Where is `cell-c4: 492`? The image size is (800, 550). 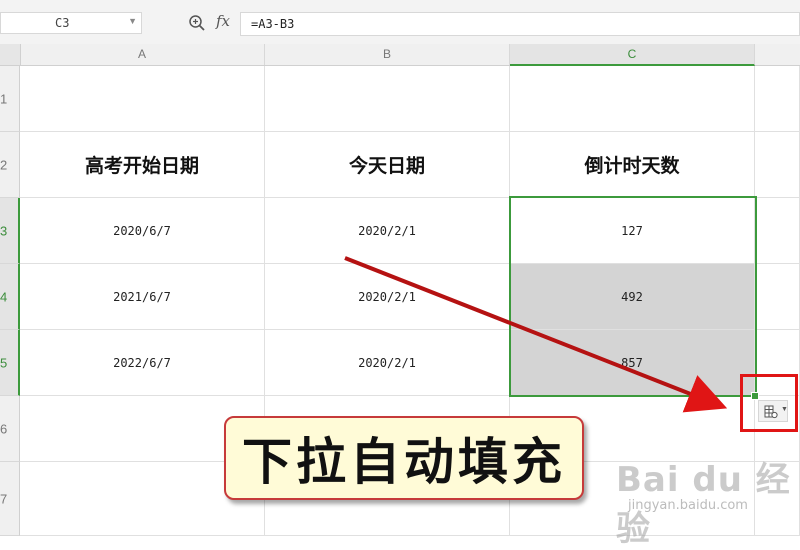 cell-c4: 492 is located at coordinates (632, 297).